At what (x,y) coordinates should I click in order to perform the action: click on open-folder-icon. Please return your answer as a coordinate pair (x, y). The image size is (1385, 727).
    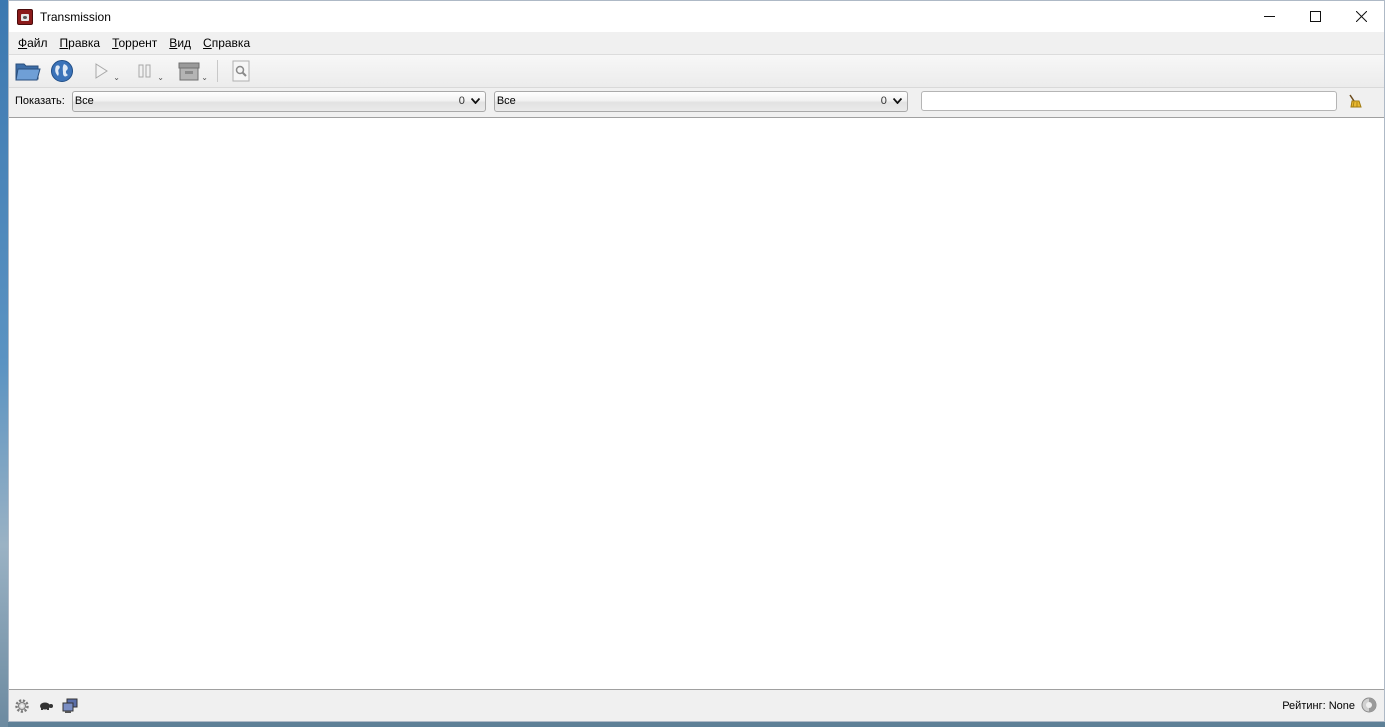
    Looking at the image, I should click on (28, 72).